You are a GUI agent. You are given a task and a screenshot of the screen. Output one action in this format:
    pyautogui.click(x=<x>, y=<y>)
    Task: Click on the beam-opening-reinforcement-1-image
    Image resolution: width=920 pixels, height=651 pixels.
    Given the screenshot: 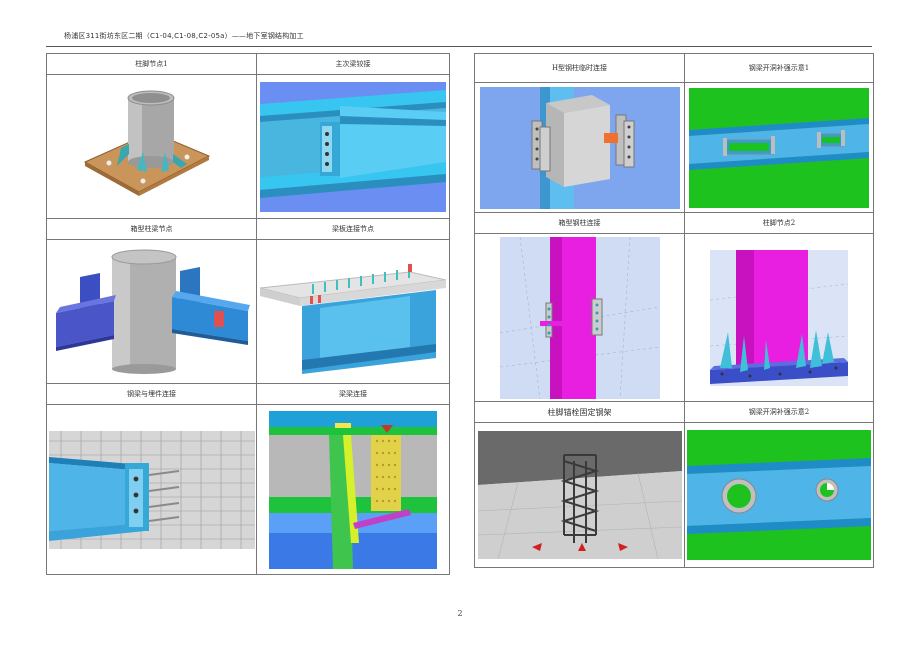 What is the action you would take?
    pyautogui.click(x=779, y=147)
    